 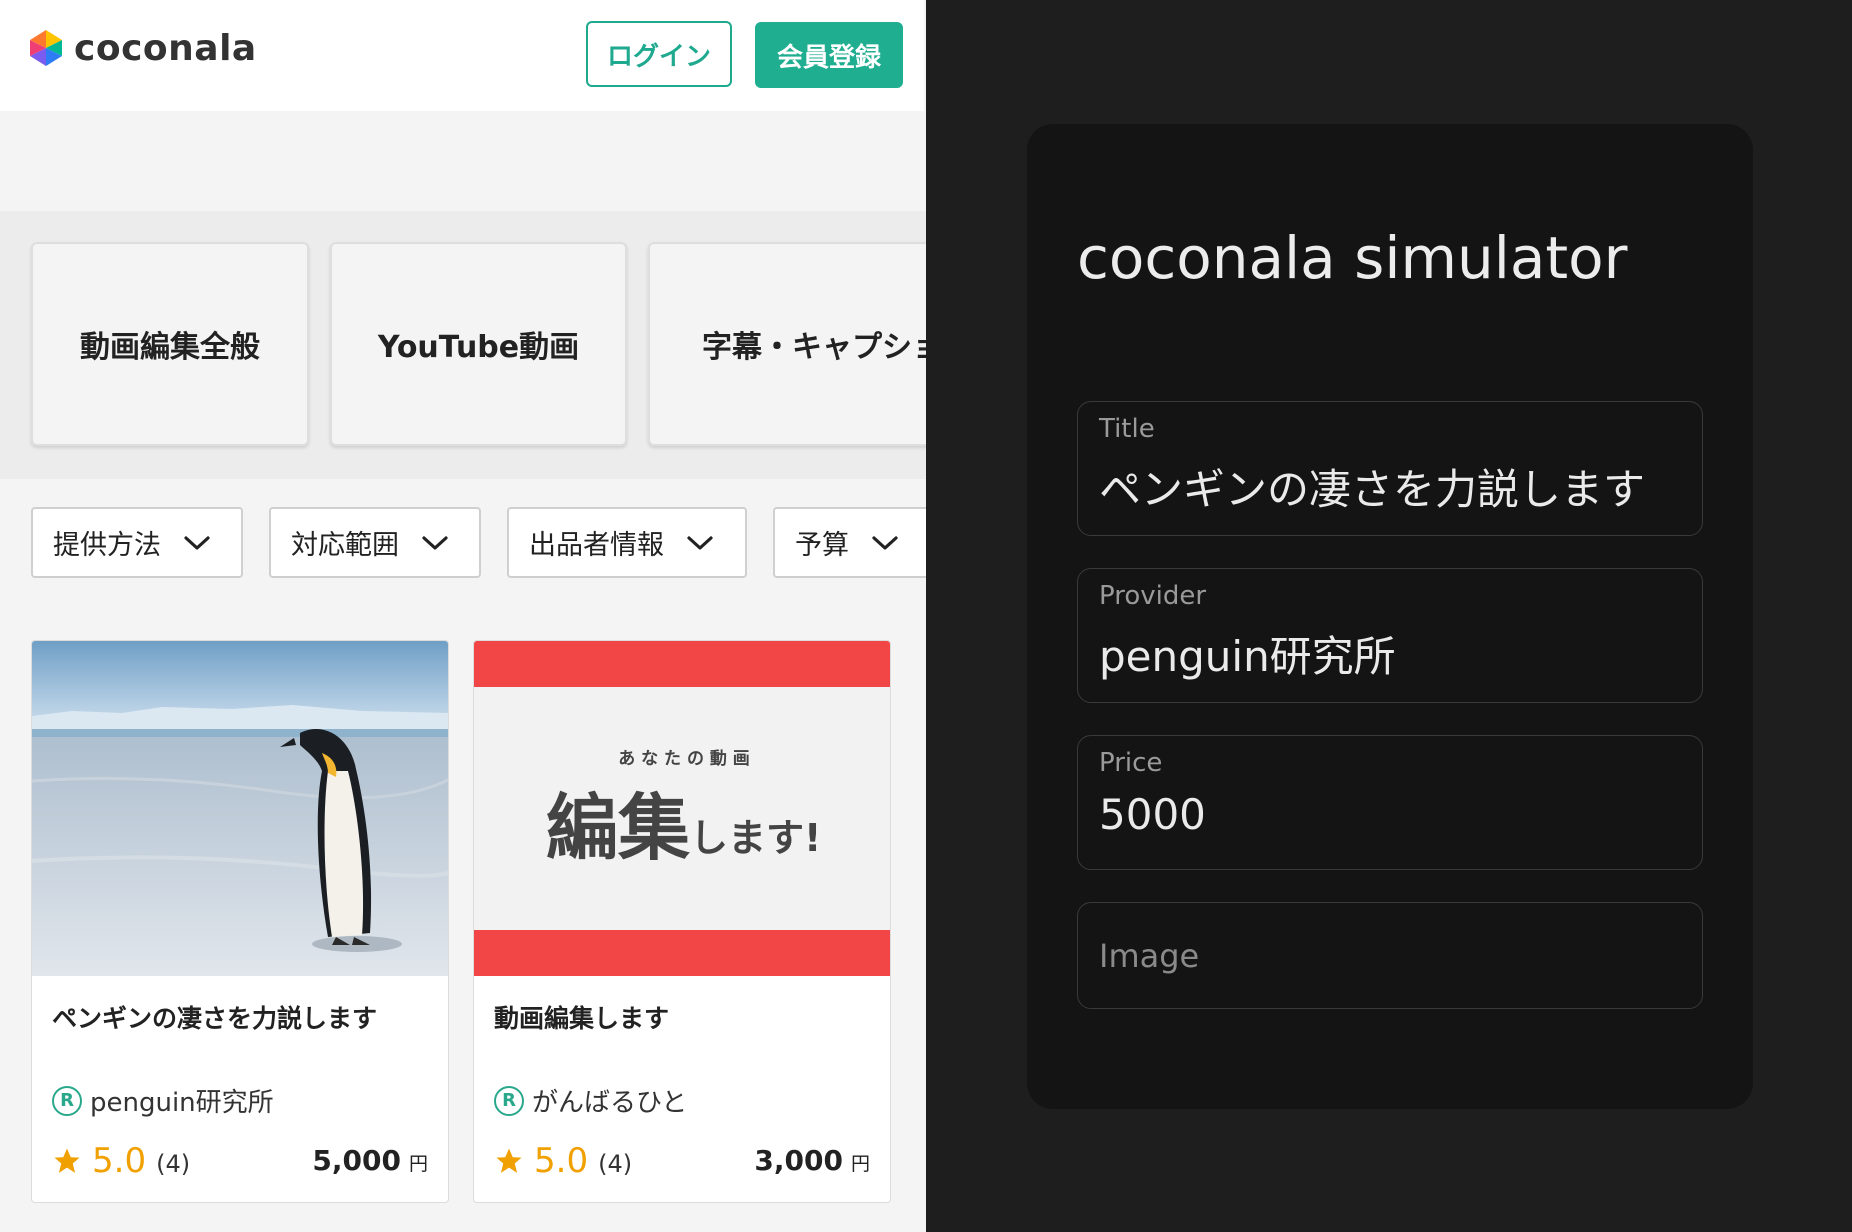 What do you see at coordinates (659, 54) in the screenshot?
I see `login-button: ログイン` at bounding box center [659, 54].